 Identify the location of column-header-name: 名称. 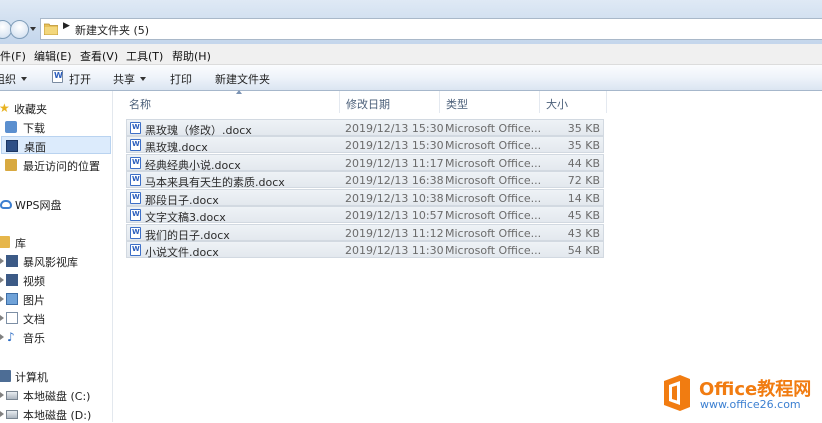
(231, 101).